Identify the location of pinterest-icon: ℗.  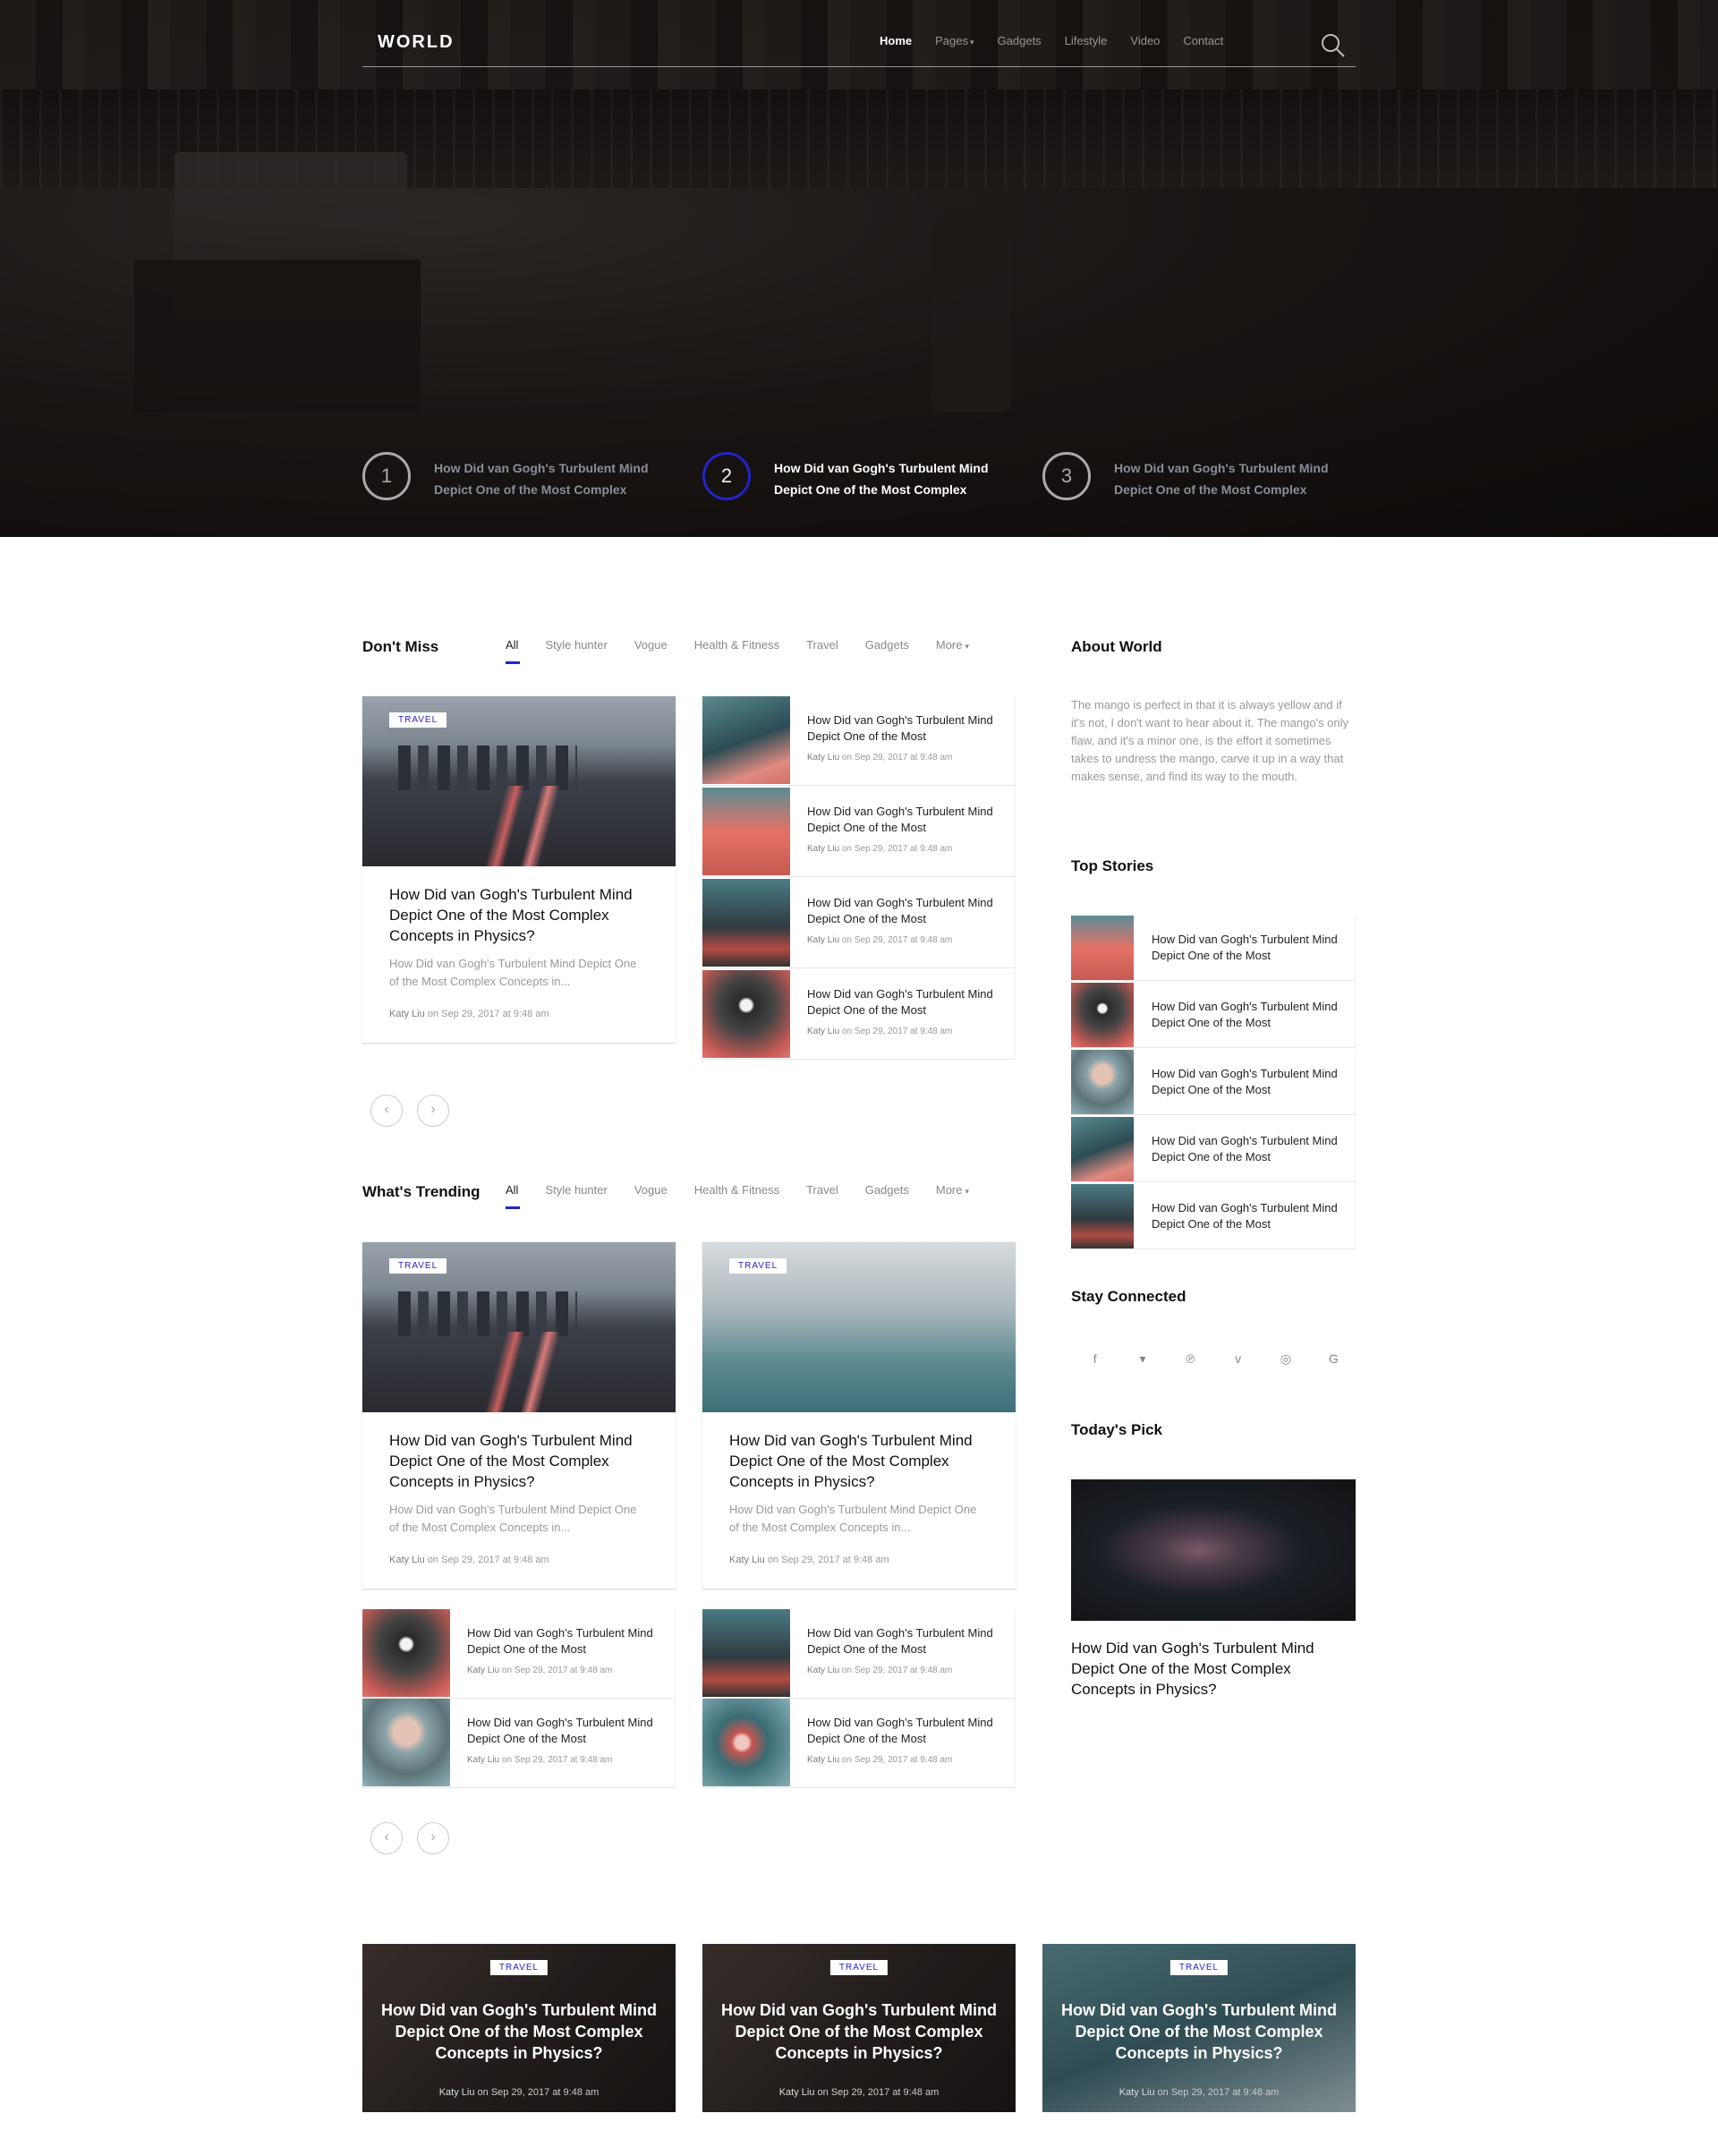
(1190, 1359).